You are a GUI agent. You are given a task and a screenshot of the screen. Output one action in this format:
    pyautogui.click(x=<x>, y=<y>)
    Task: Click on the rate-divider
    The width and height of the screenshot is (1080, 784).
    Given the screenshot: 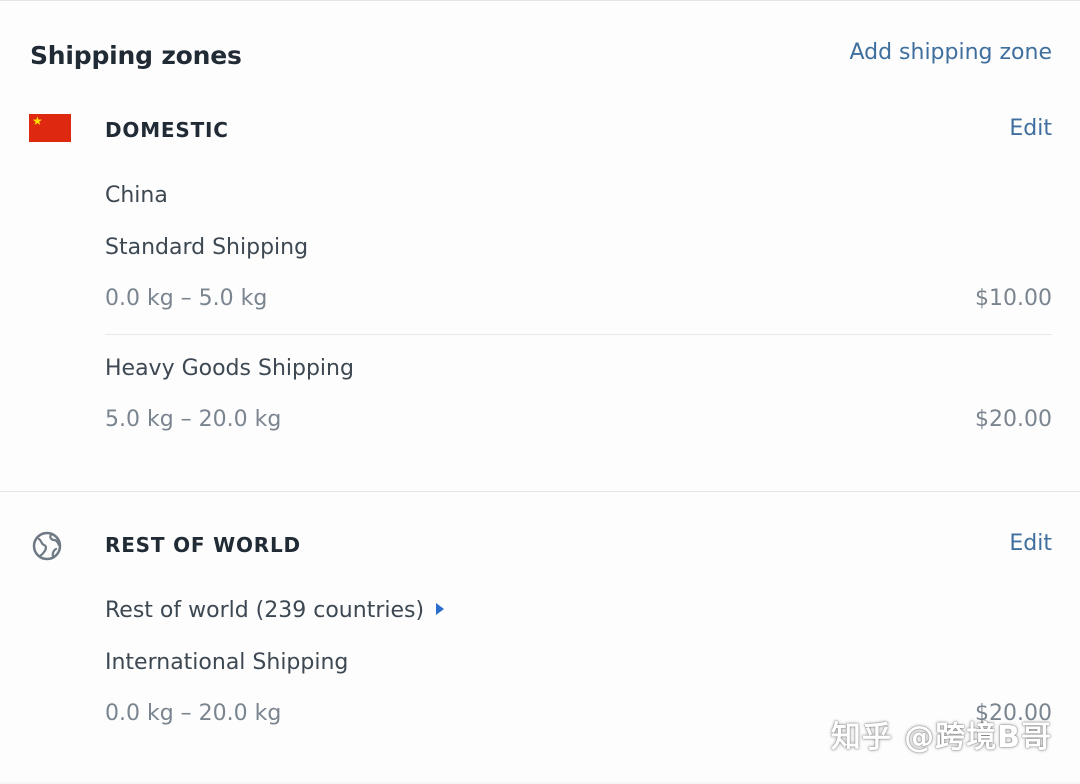 What is the action you would take?
    pyautogui.click(x=578, y=334)
    